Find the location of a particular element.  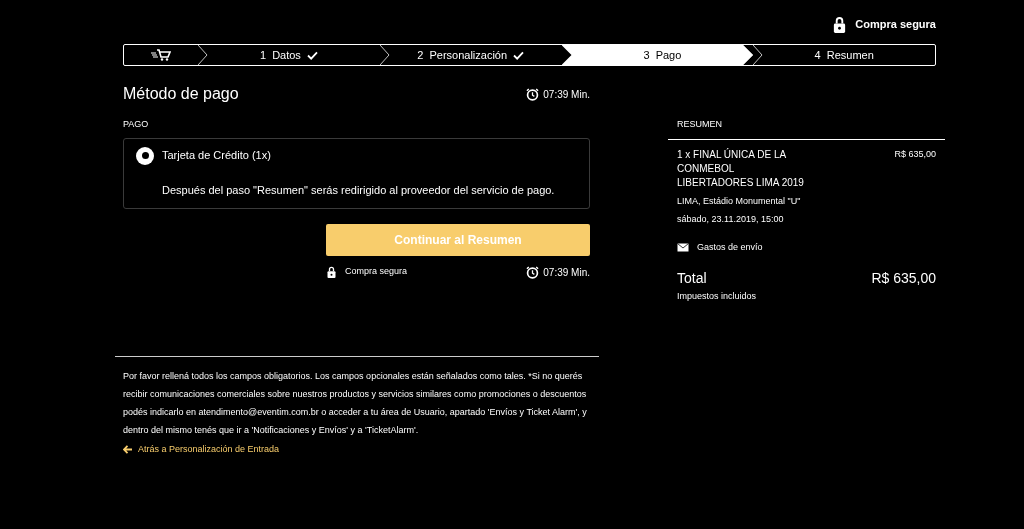

payment-label: PAGO is located at coordinates (136, 124).